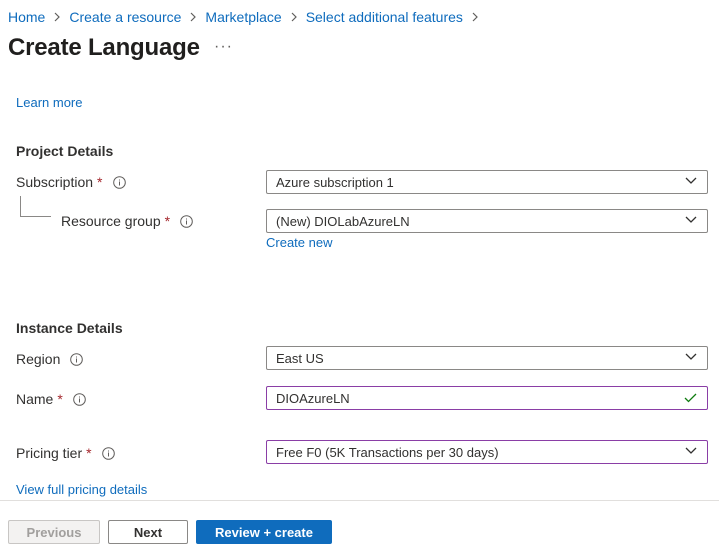 Image resolution: width=719 pixels, height=554 pixels. I want to click on previous-button: Previous, so click(54, 532).